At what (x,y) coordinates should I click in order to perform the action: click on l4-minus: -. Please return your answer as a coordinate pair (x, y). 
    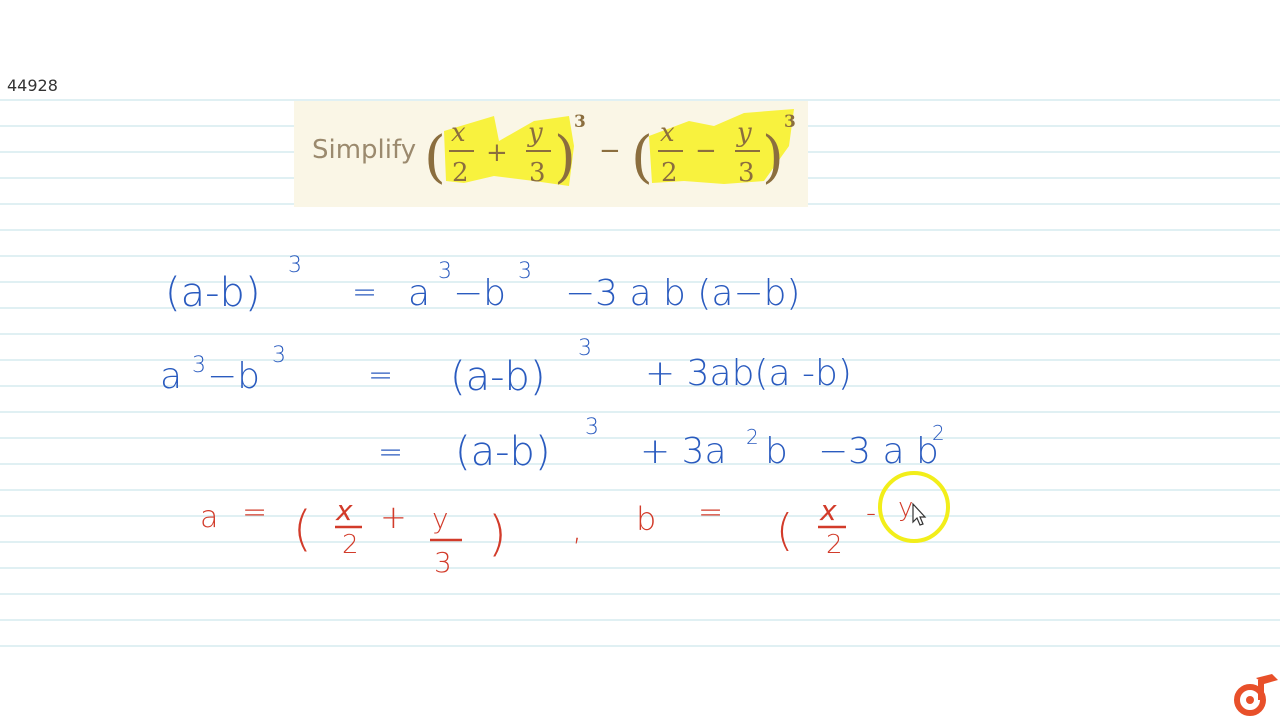
    Looking at the image, I should click on (871, 512).